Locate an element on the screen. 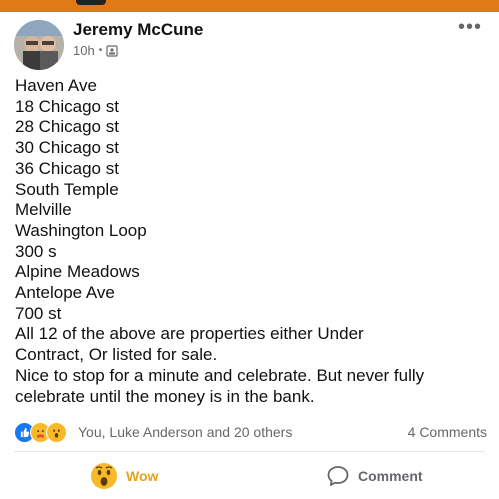 The width and height of the screenshot is (499, 499). audience-icon is located at coordinates (112, 50).